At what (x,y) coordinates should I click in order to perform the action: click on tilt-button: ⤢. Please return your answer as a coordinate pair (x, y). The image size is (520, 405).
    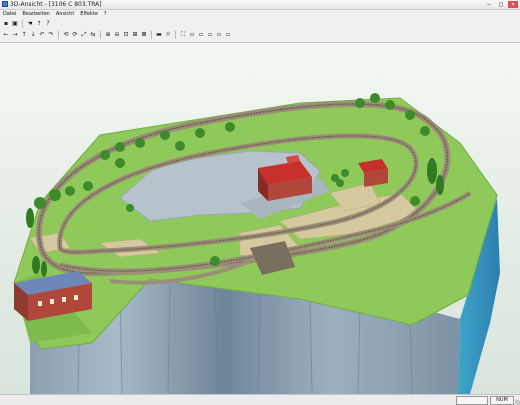
    Looking at the image, I should click on (84, 35).